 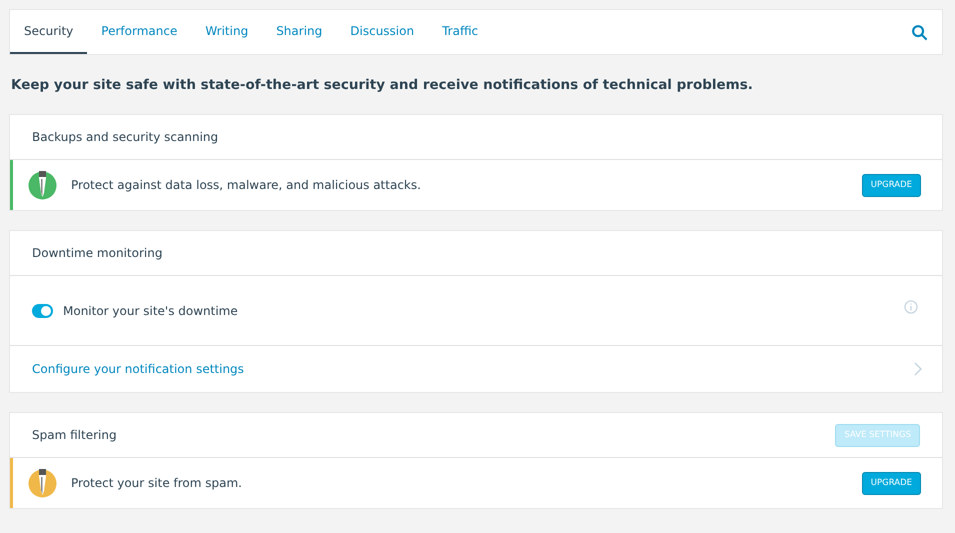 I want to click on nav-tab: Traffic, so click(x=460, y=32).